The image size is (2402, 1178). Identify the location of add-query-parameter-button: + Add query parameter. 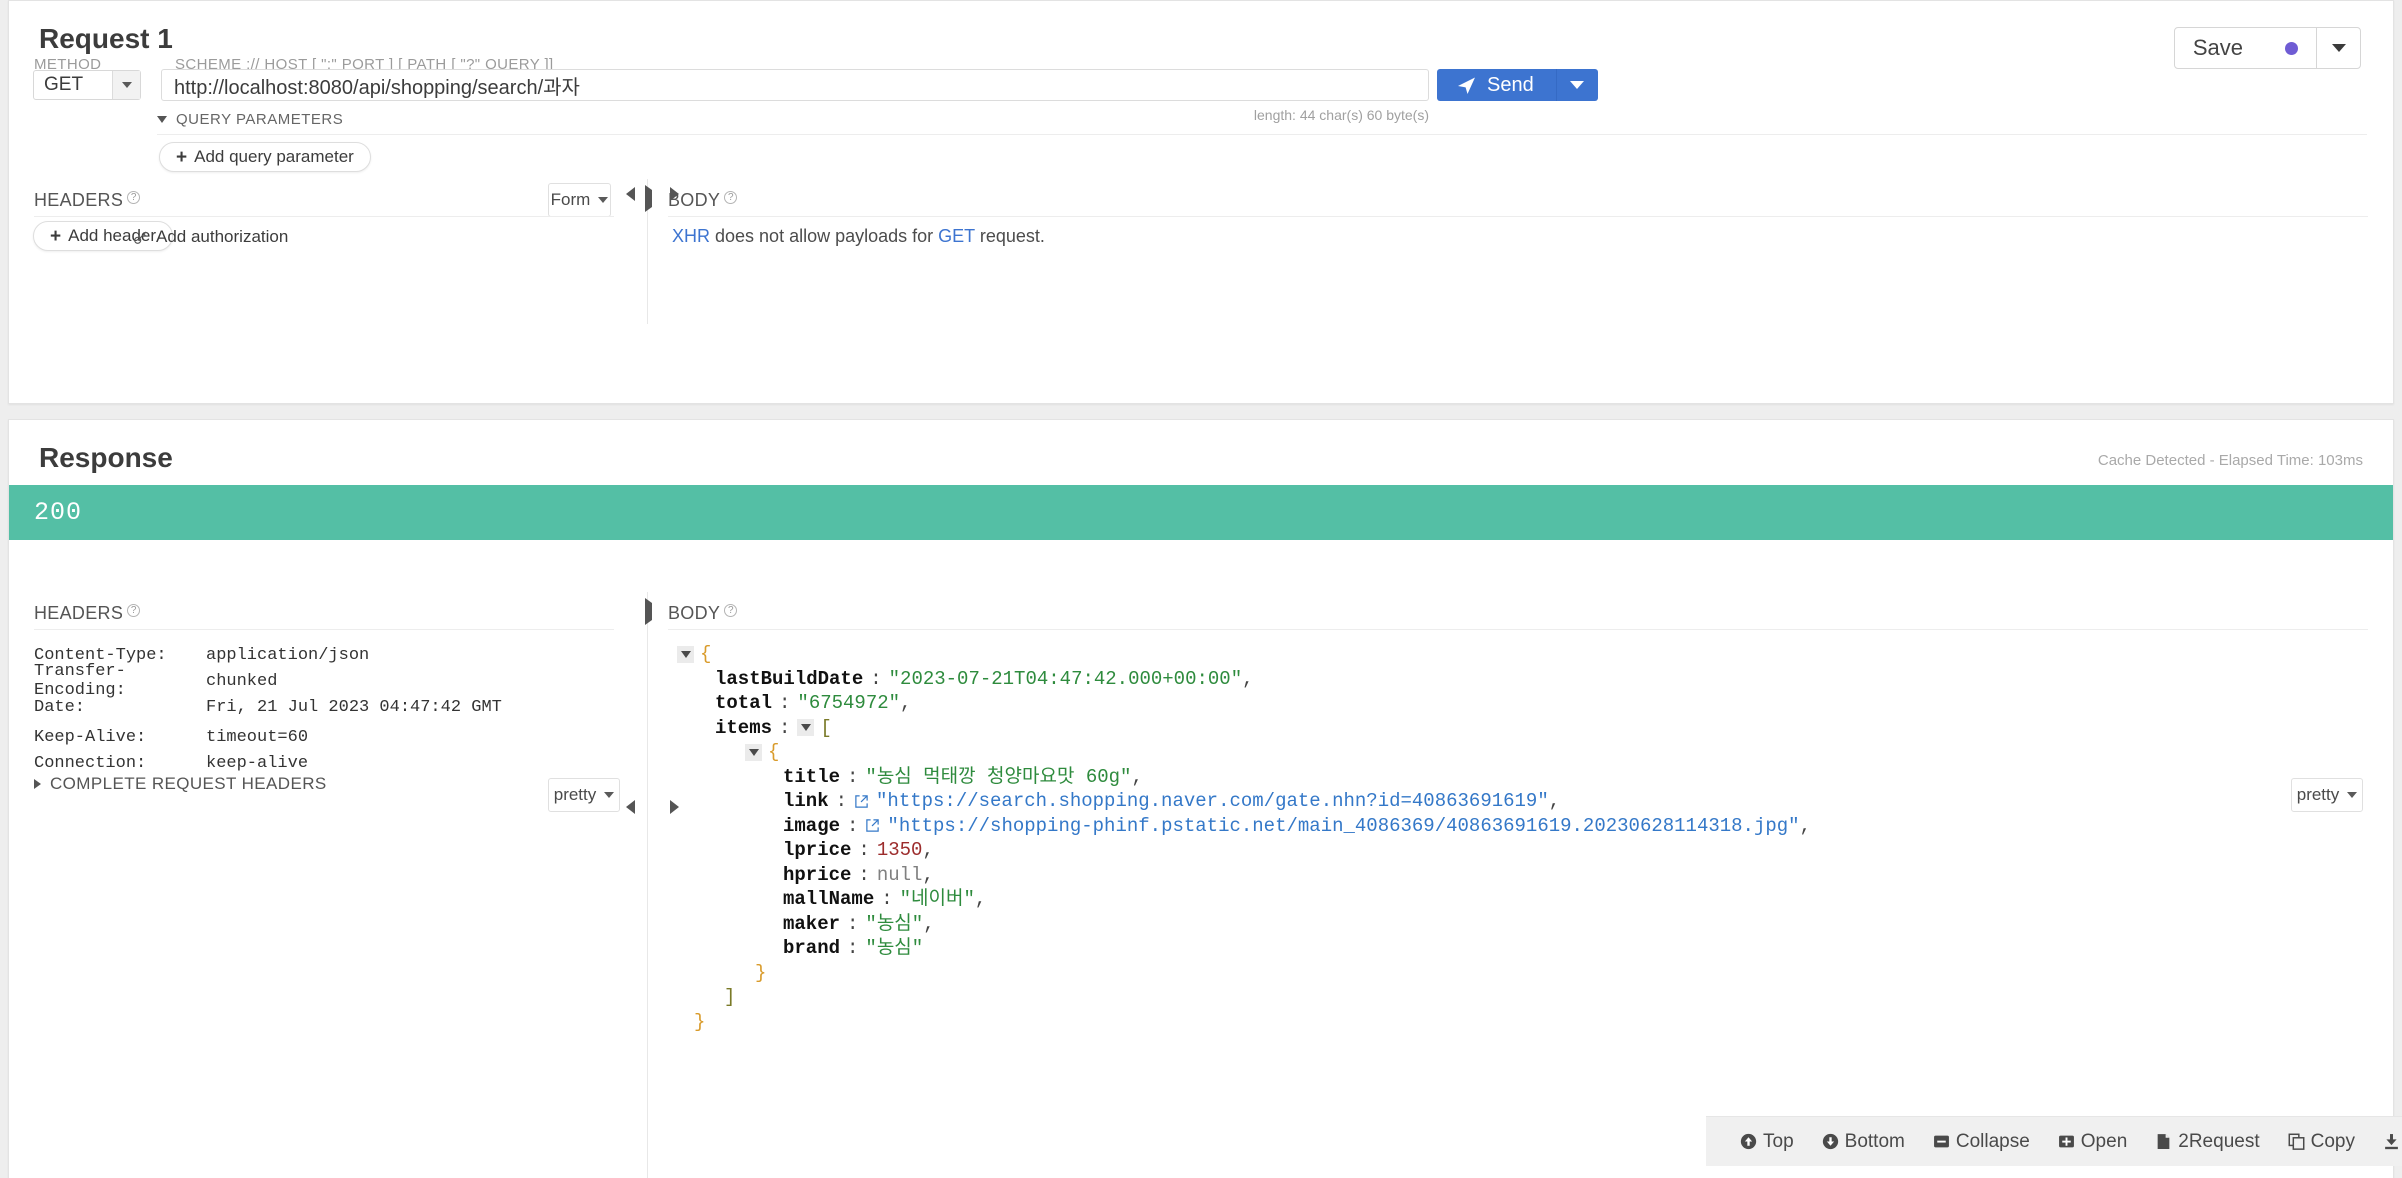
(265, 157).